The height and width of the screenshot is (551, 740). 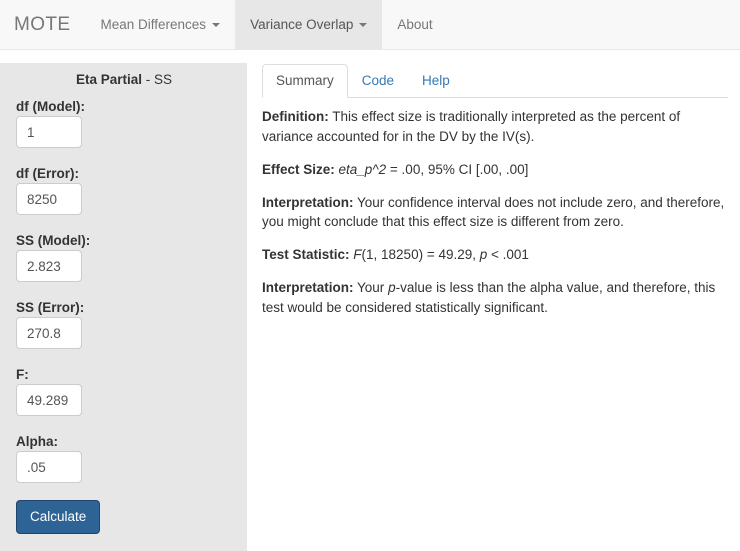 I want to click on alpha-input, so click(x=49, y=467).